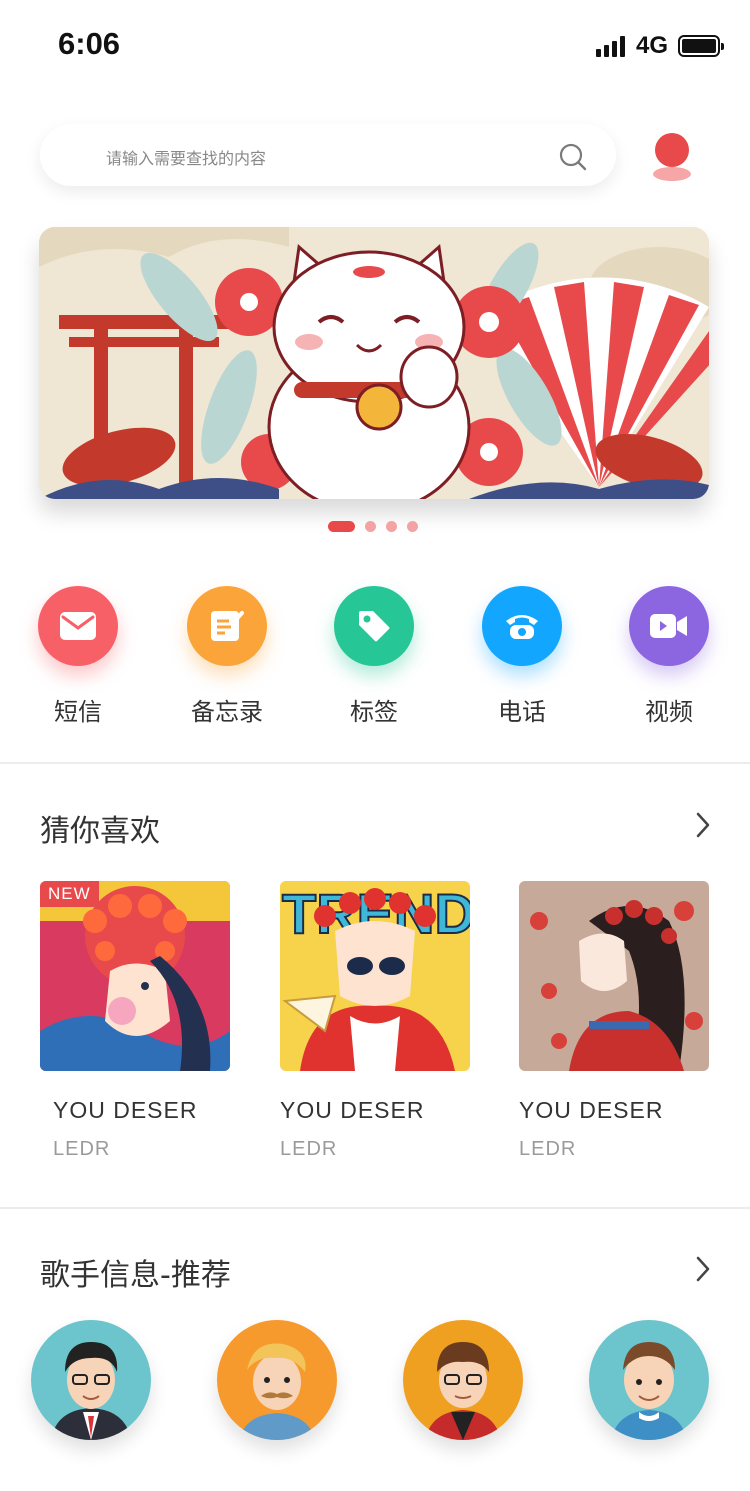  What do you see at coordinates (100, 831) in the screenshot?
I see `section-title-guess: 猜你喜欢` at bounding box center [100, 831].